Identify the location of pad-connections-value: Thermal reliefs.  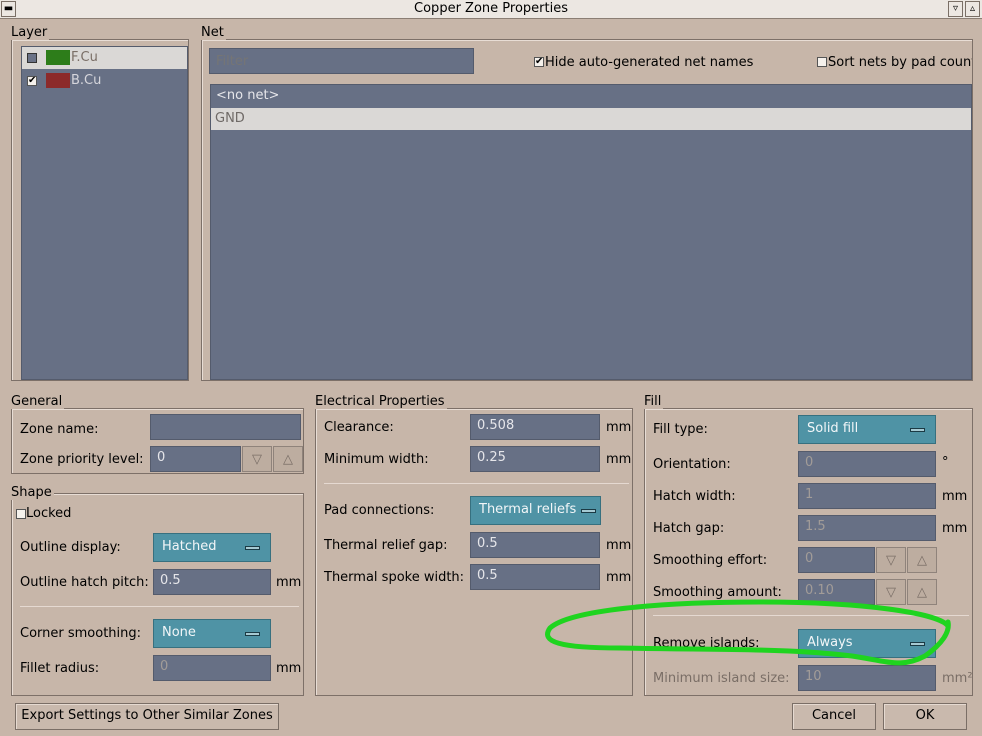
(528, 509).